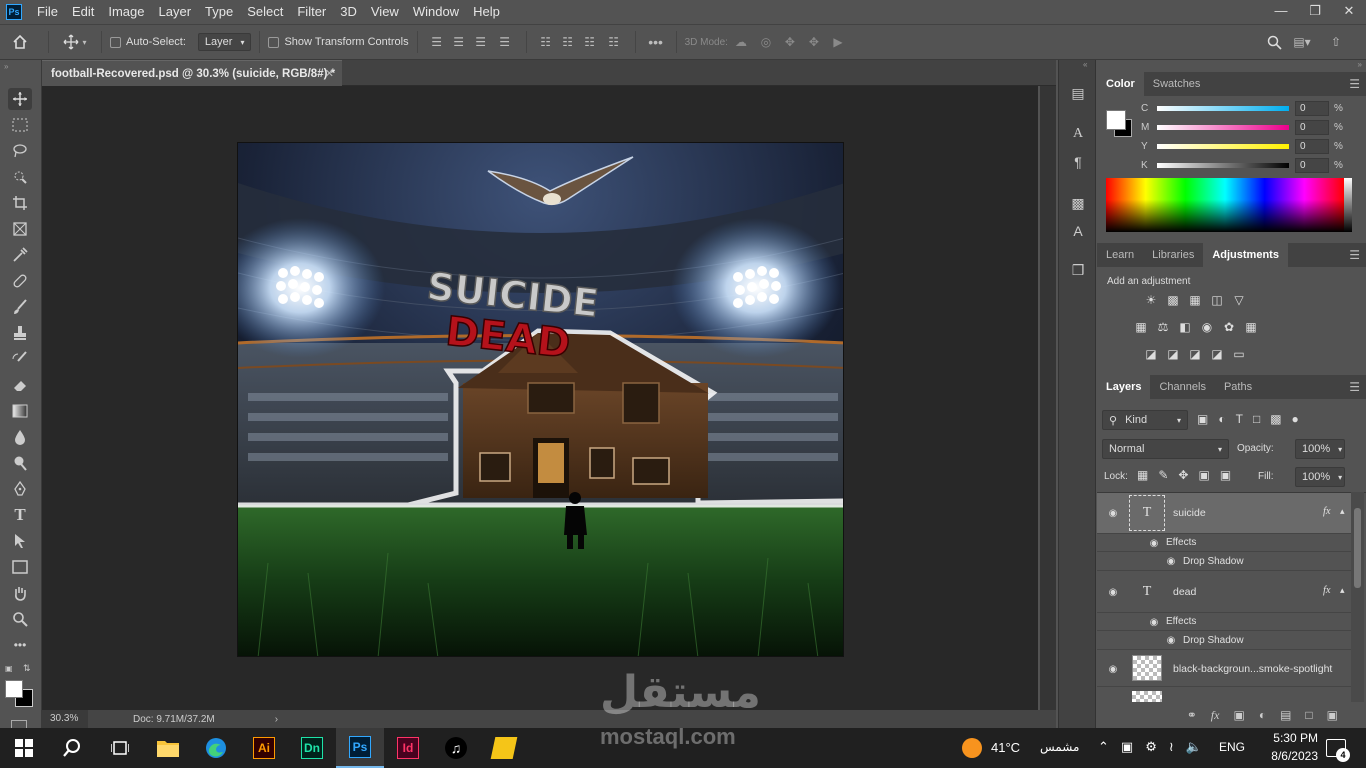  What do you see at coordinates (1312, 165) in the screenshot?
I see `black-value: 0` at bounding box center [1312, 165].